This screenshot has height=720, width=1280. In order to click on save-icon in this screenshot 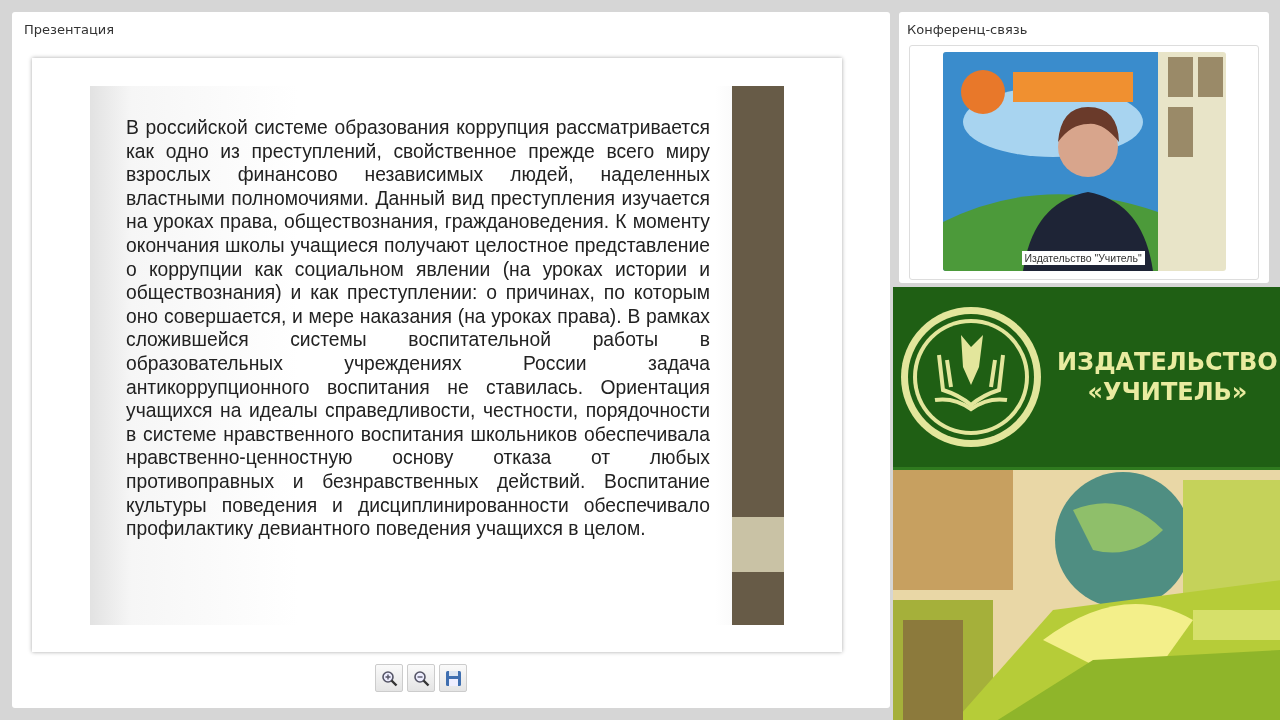, I will do `click(453, 678)`.